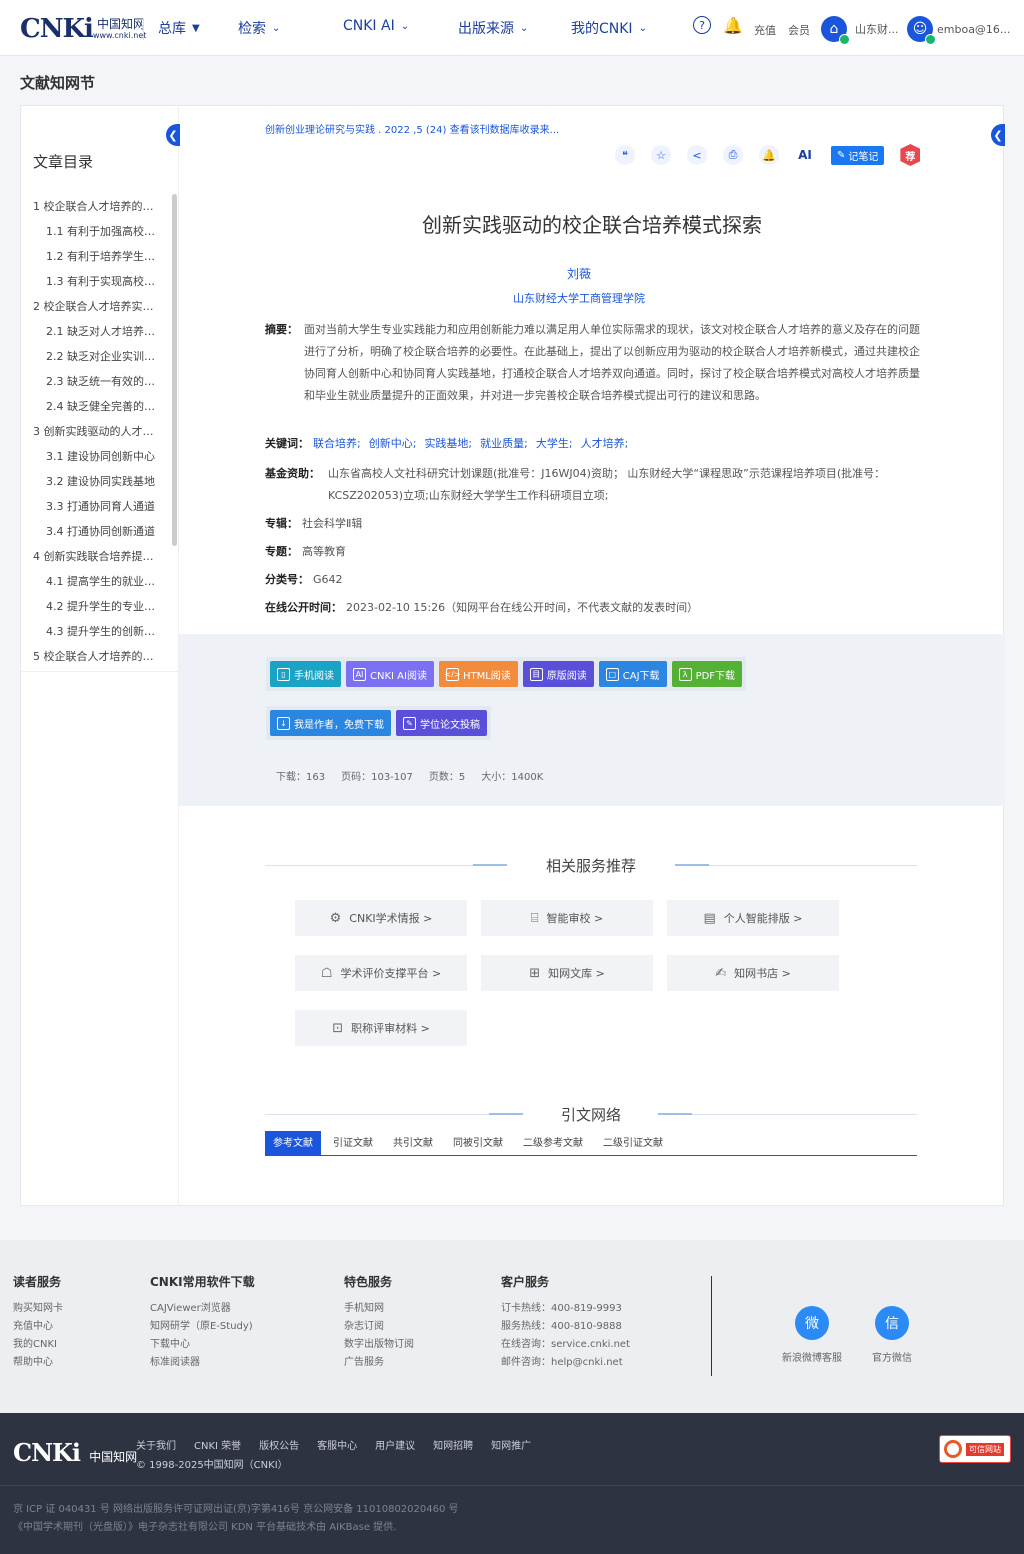  I want to click on citation-tab: 参考文献, so click(293, 1143).